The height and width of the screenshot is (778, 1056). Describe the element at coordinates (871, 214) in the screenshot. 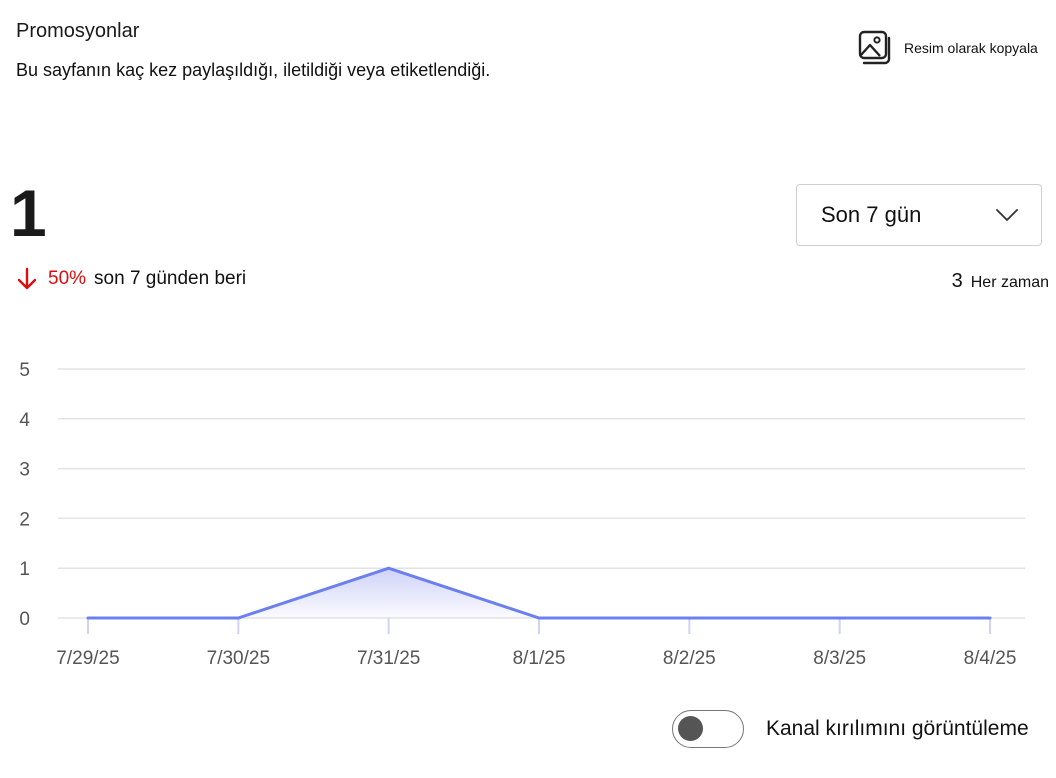

I see `period-select-value: Son 7 gün` at that location.